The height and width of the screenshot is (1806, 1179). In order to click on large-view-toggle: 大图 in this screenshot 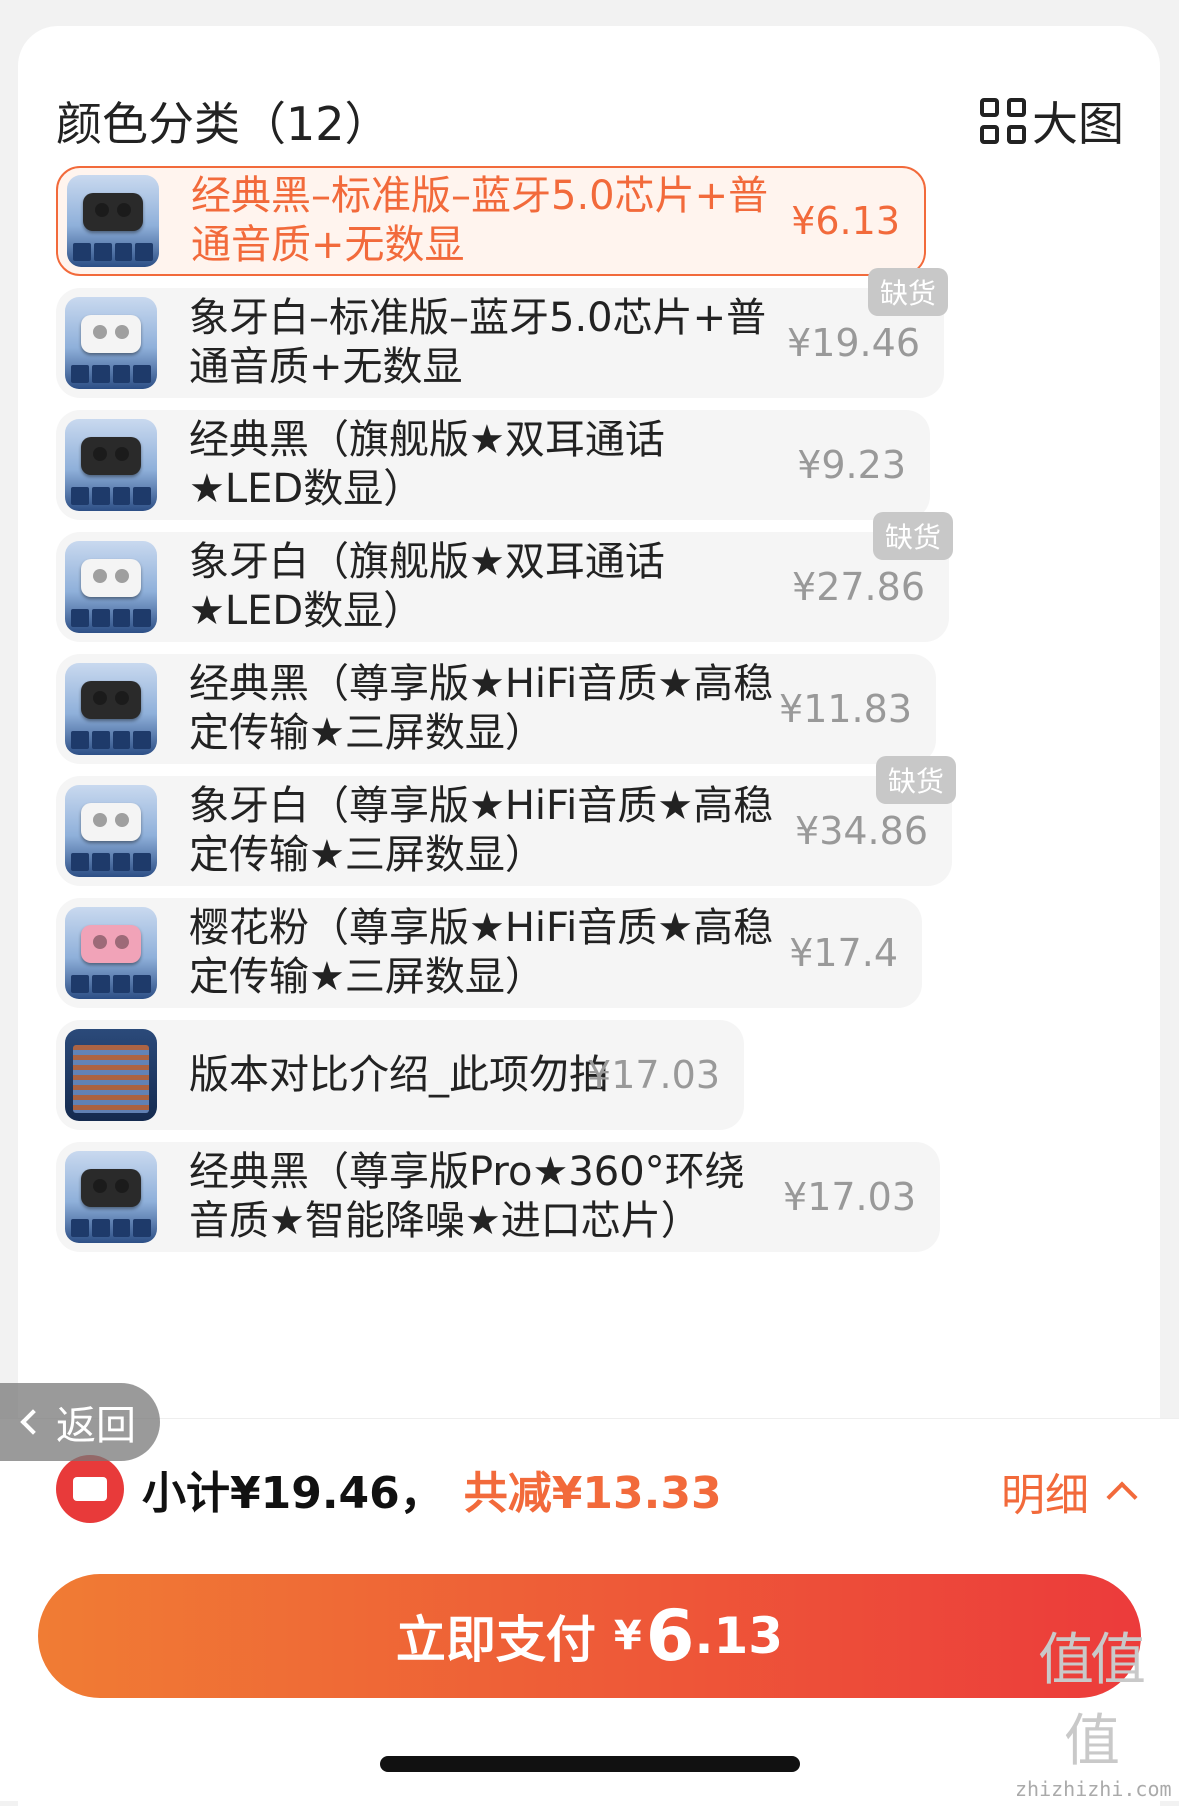, I will do `click(1052, 121)`.